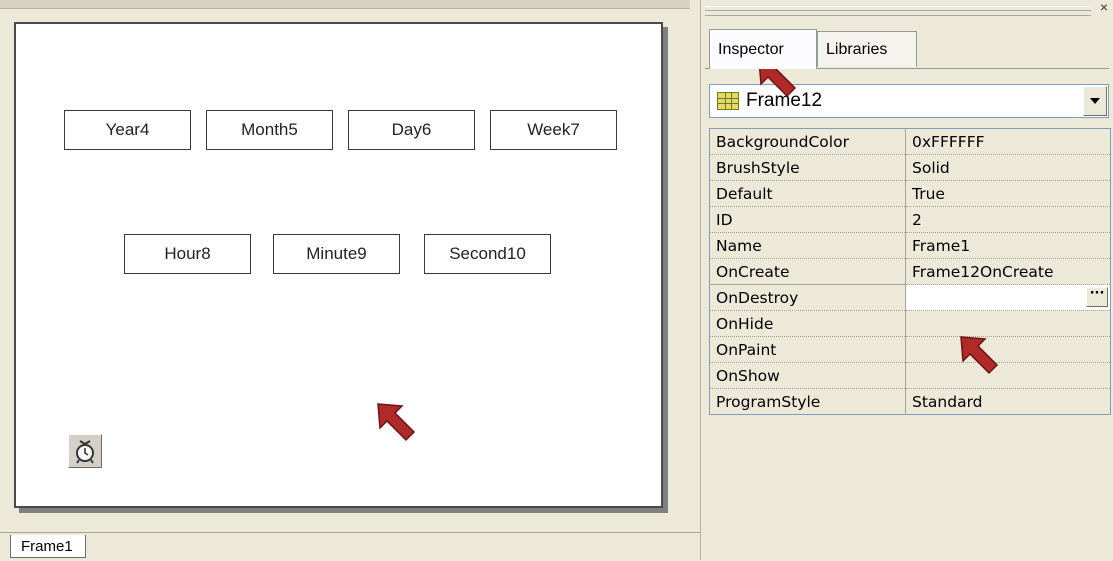 This screenshot has width=1113, height=561. What do you see at coordinates (345, 4) in the screenshot?
I see `design-top-edge` at bounding box center [345, 4].